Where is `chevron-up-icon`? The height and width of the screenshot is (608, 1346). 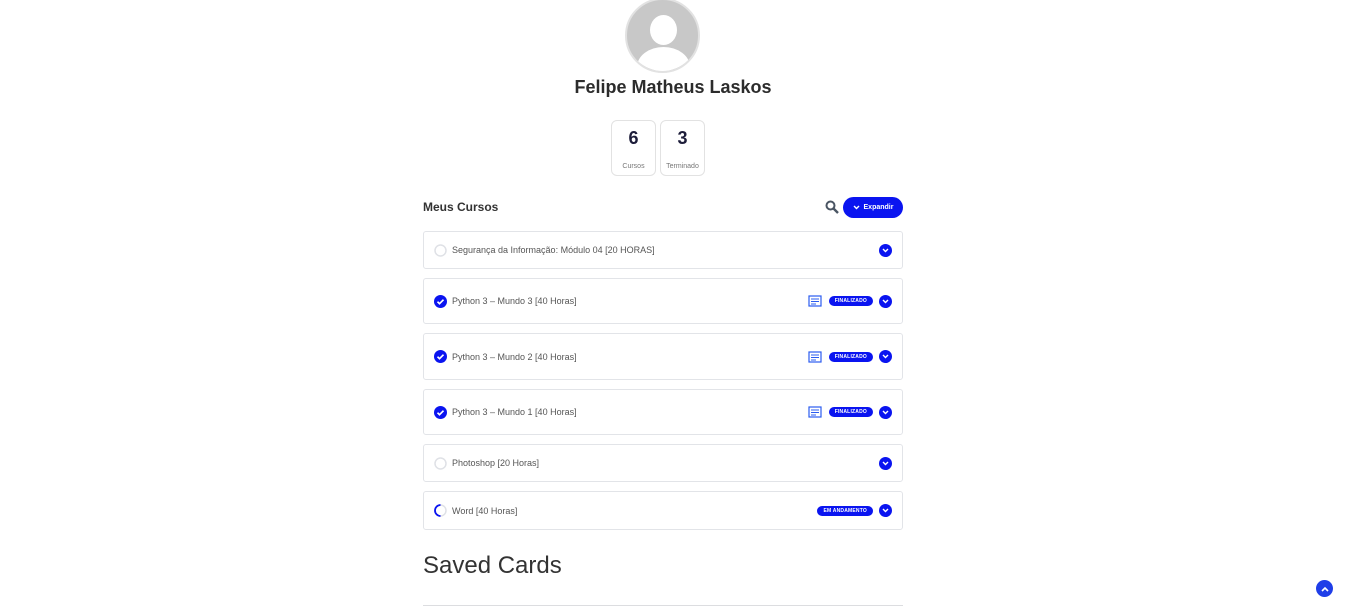 chevron-up-icon is located at coordinates (1324, 589).